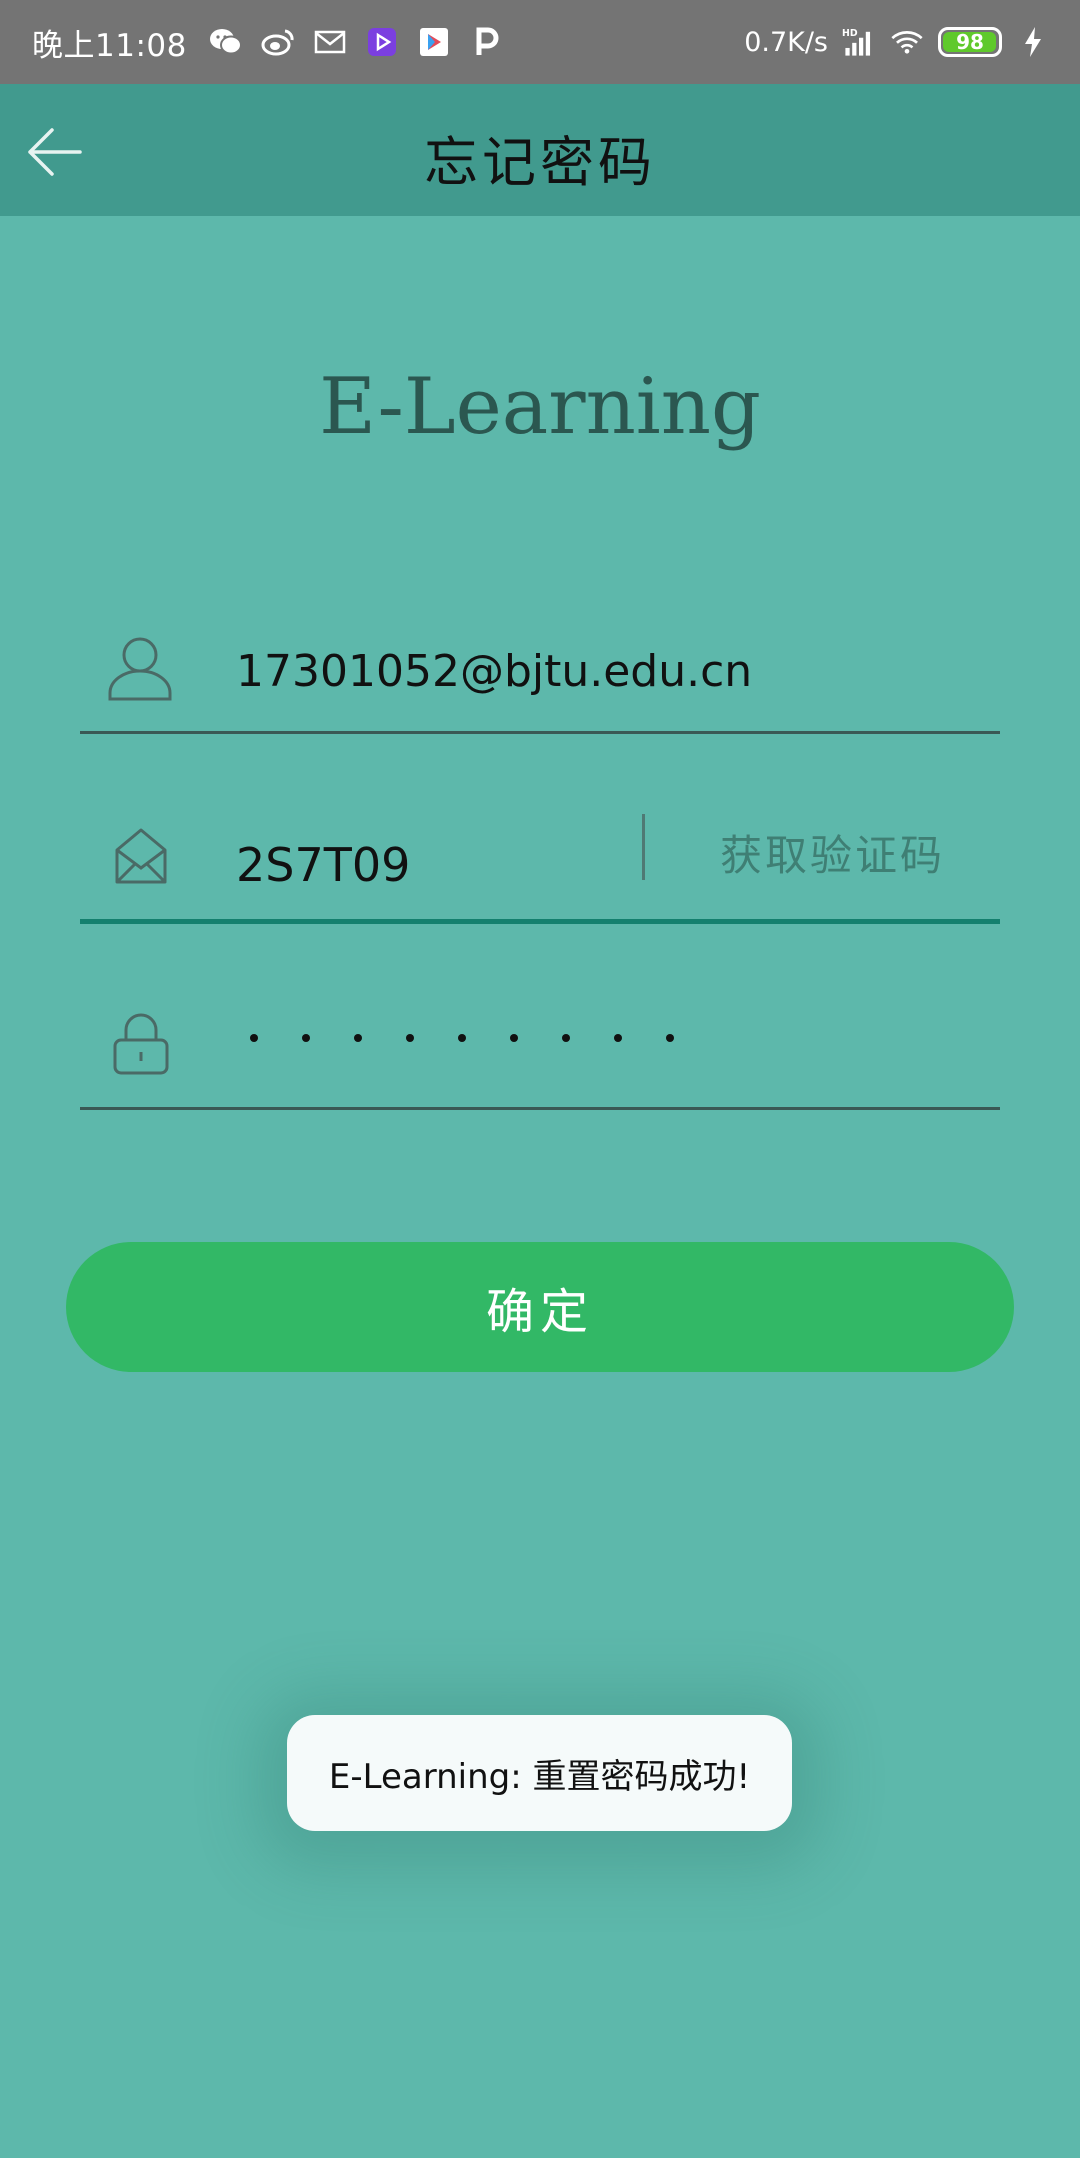 This screenshot has height=2158, width=1080. I want to click on p-app-icon, so click(486, 42).